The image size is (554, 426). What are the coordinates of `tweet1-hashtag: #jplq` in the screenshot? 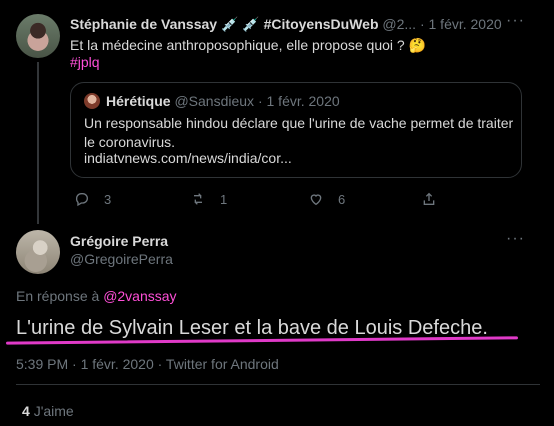 It's located at (85, 62).